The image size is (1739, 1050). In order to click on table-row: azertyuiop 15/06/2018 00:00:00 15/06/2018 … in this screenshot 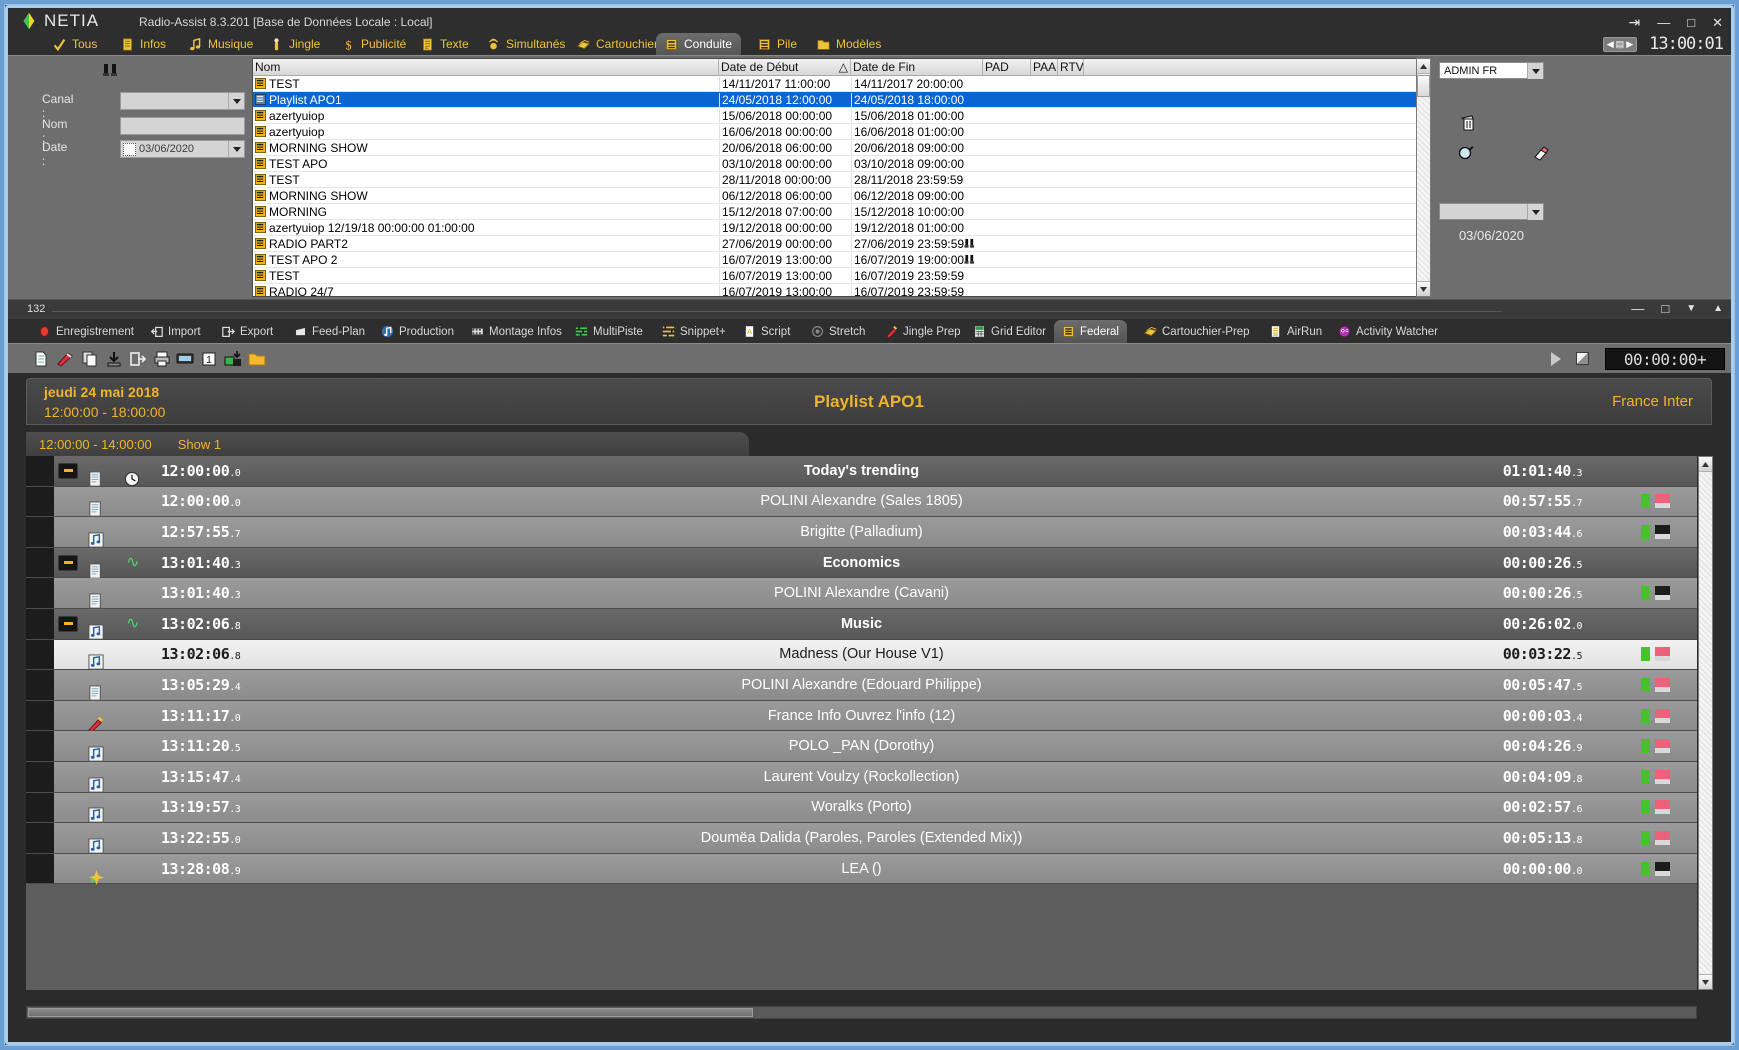, I will do `click(841, 116)`.